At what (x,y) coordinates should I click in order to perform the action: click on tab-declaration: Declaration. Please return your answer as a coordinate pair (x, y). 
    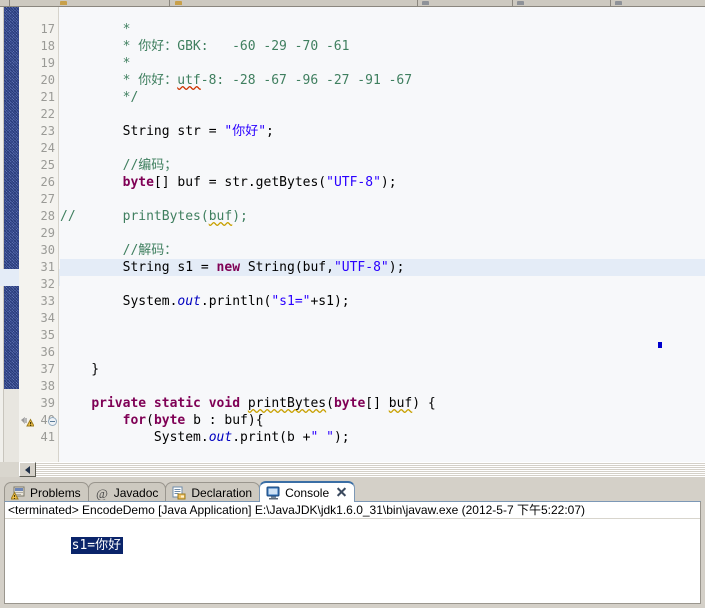
    Looking at the image, I should click on (213, 492).